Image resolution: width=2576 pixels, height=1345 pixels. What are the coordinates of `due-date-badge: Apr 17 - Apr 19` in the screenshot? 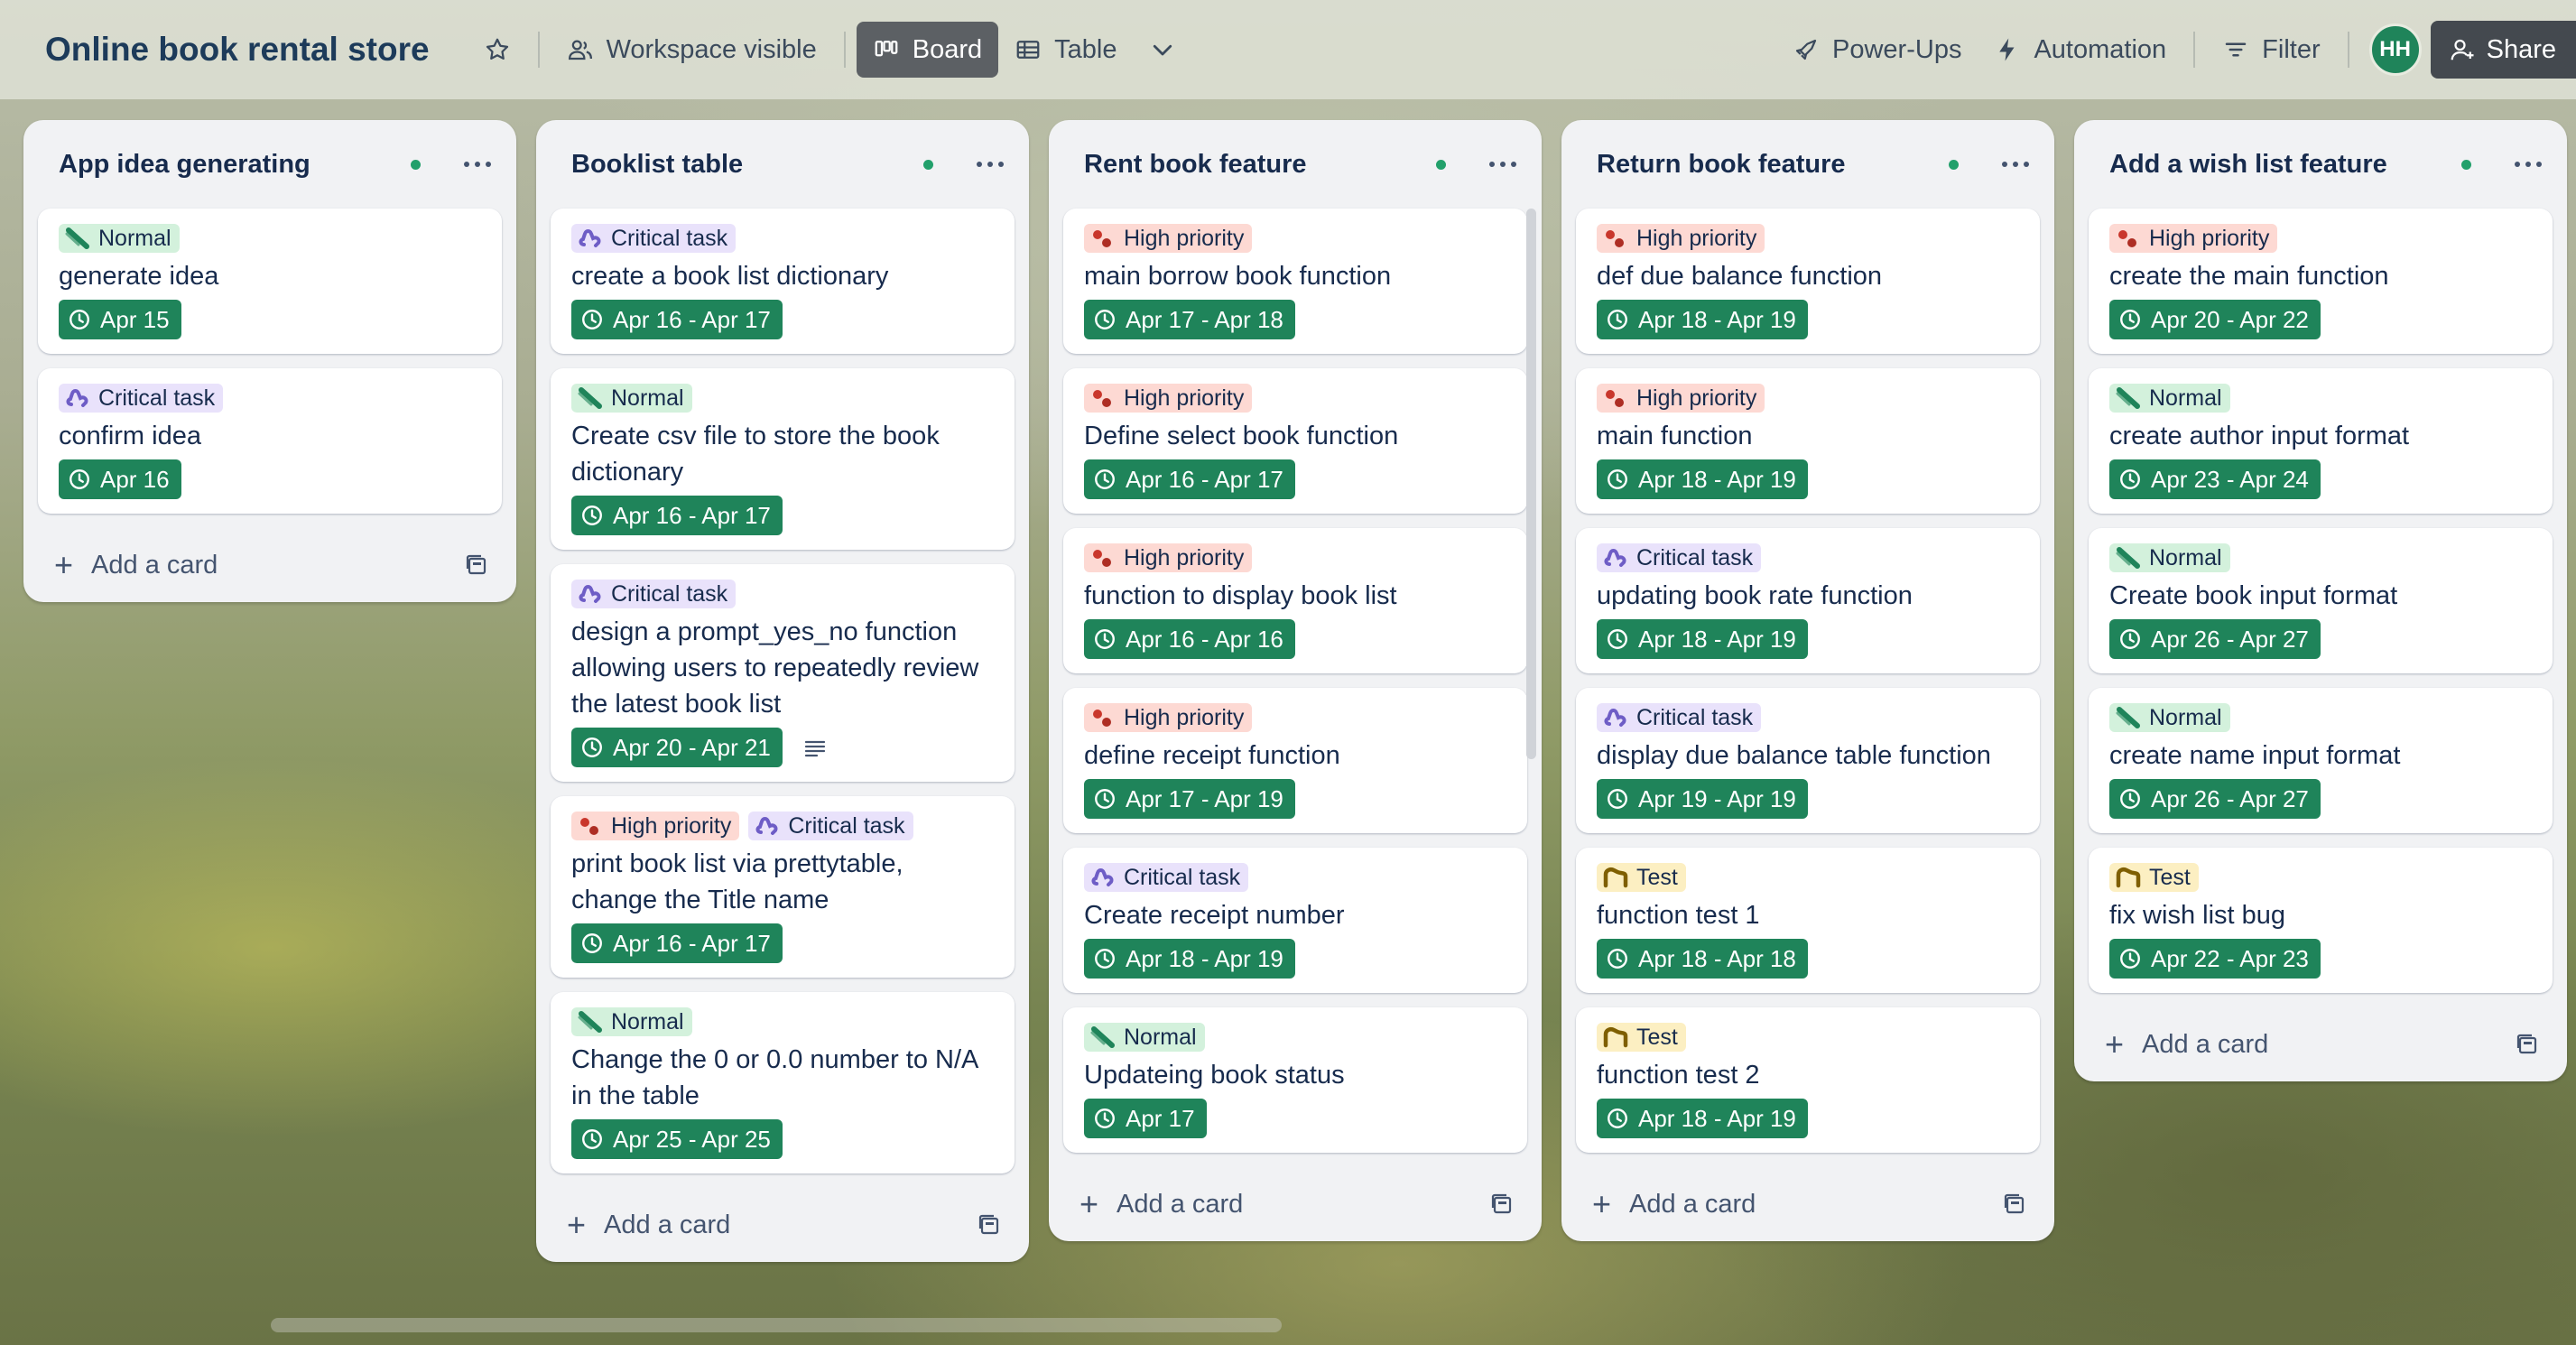 It's located at (1189, 799).